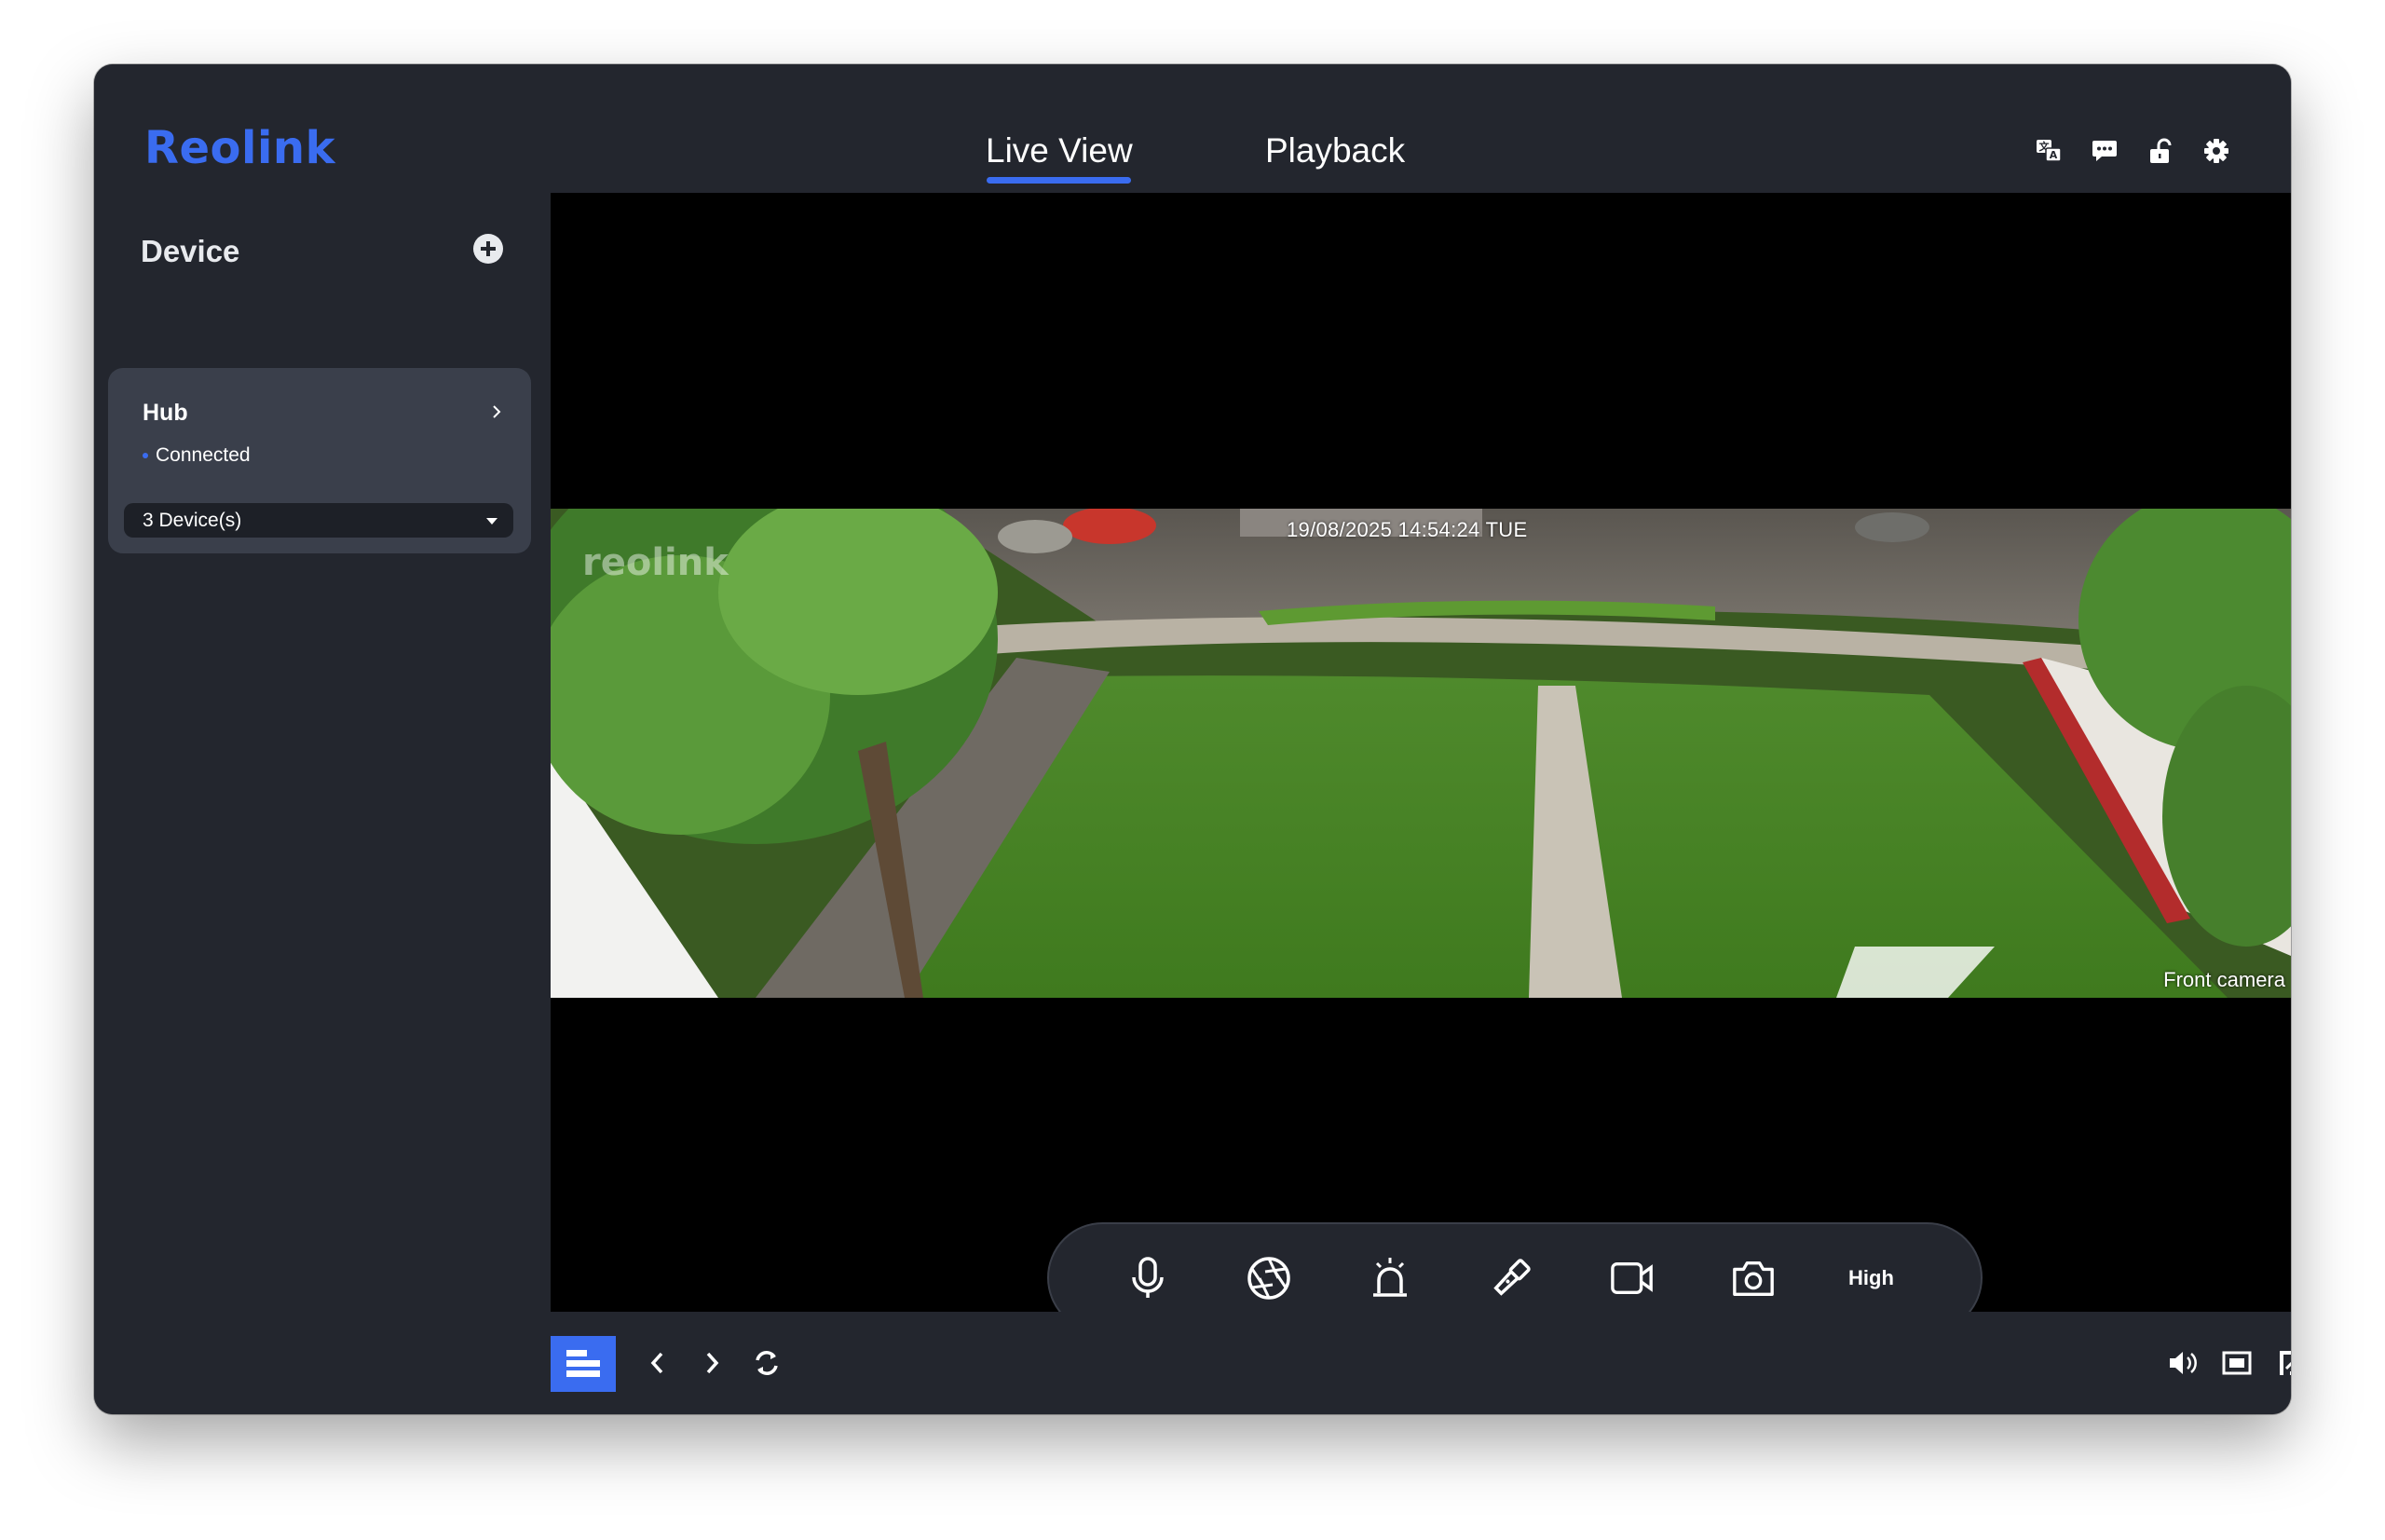  Describe the element at coordinates (655, 562) in the screenshot. I see `watermark: reolink` at that location.